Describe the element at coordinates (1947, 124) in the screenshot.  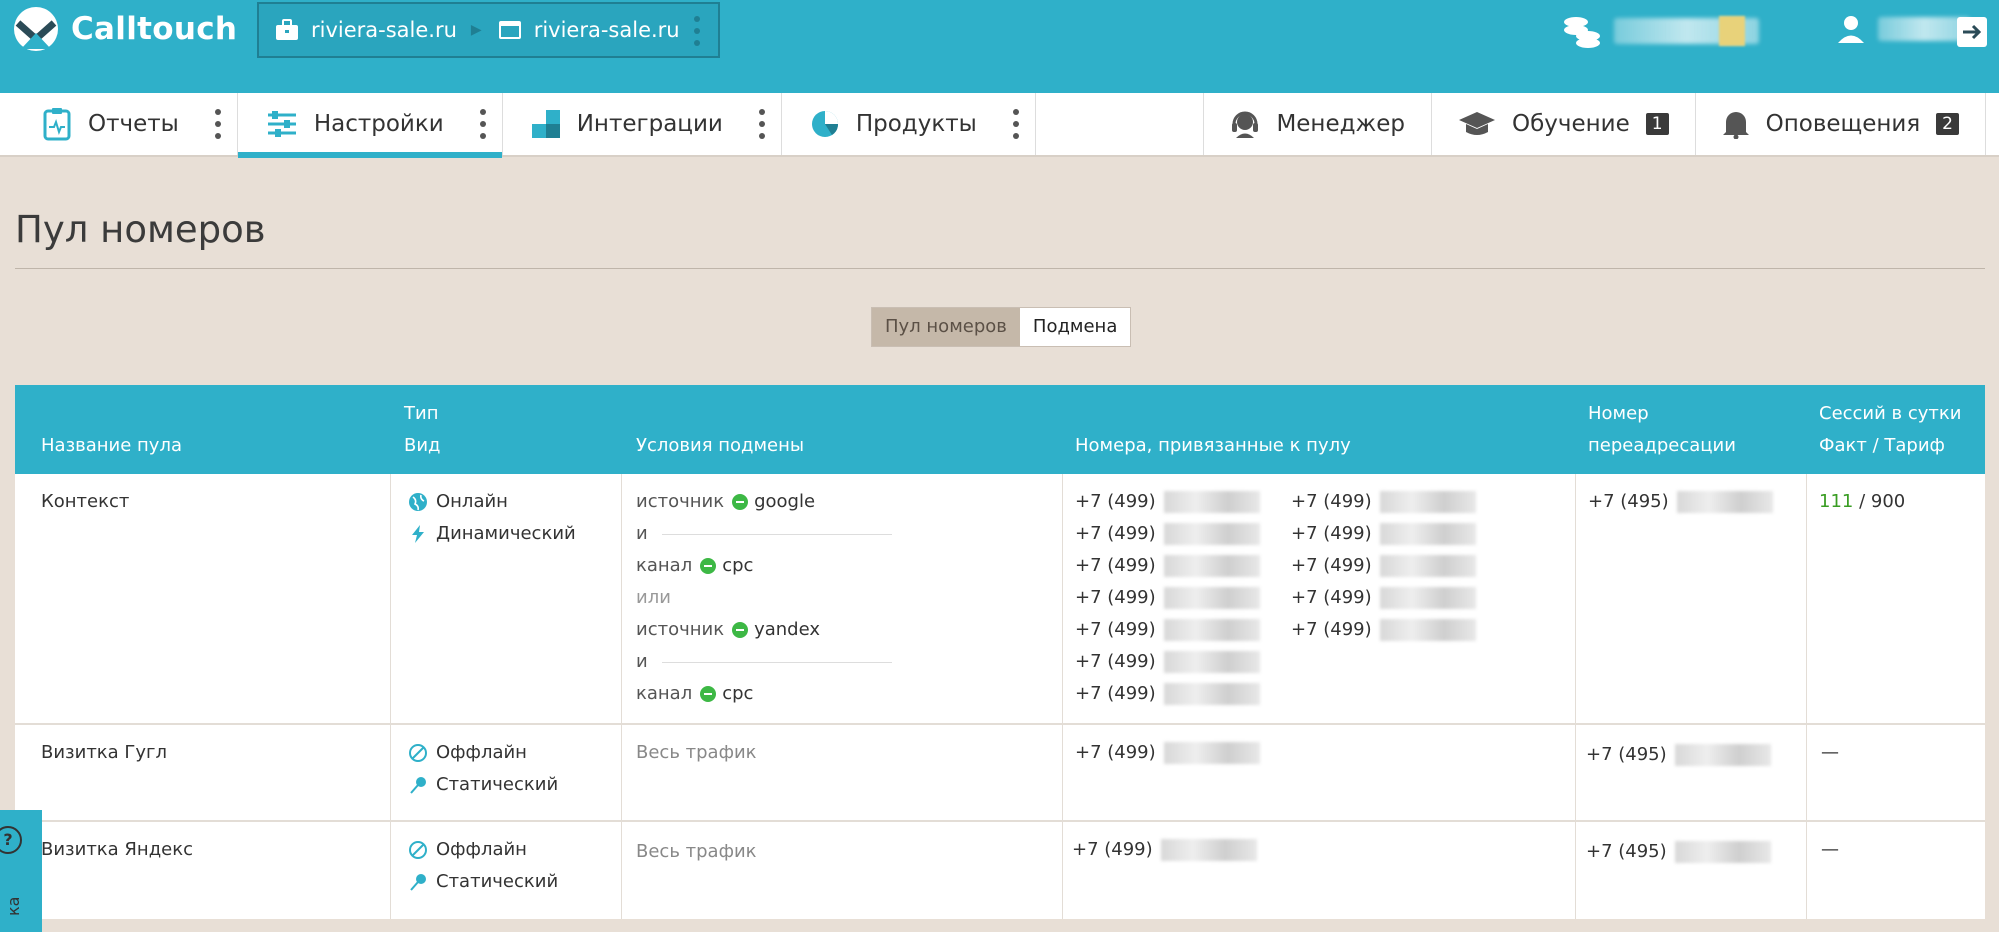
I see `notifications-count-badge: 2` at that location.